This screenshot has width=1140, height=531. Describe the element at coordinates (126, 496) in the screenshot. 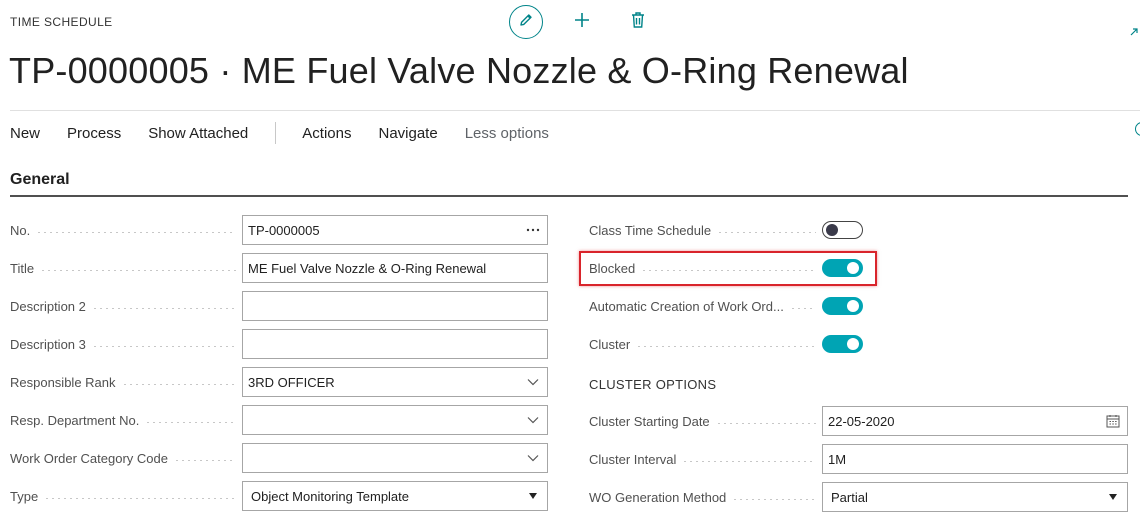

I see `field-label: Type` at that location.